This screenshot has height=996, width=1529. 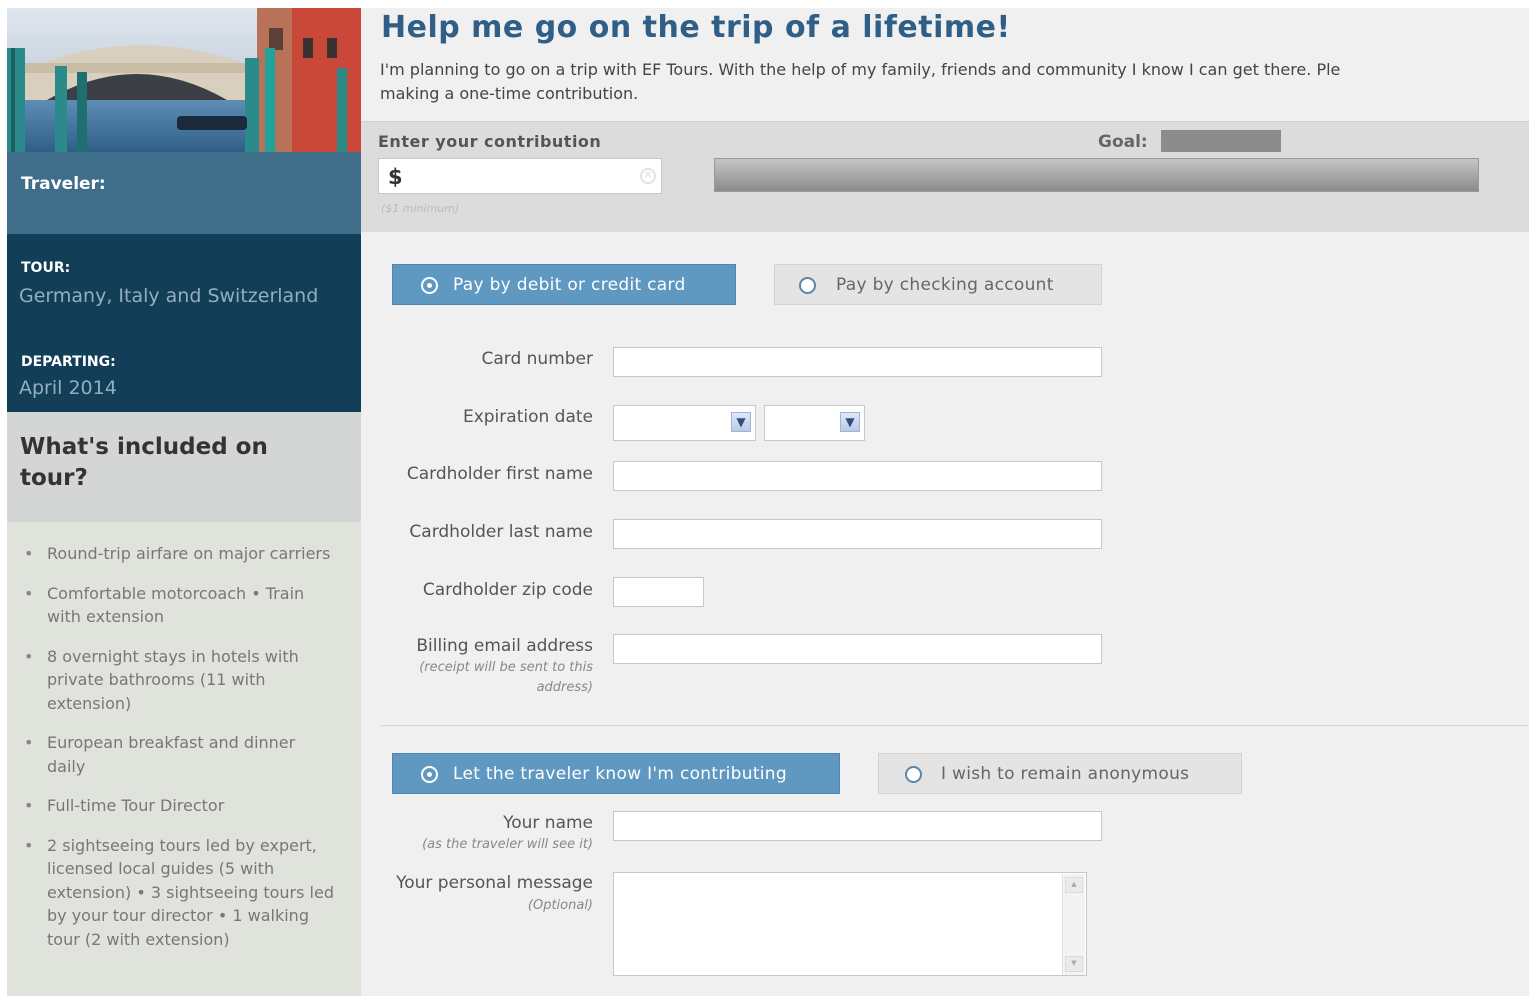 What do you see at coordinates (569, 285) in the screenshot?
I see `tab-card-label: Pay by debit or credit card` at bounding box center [569, 285].